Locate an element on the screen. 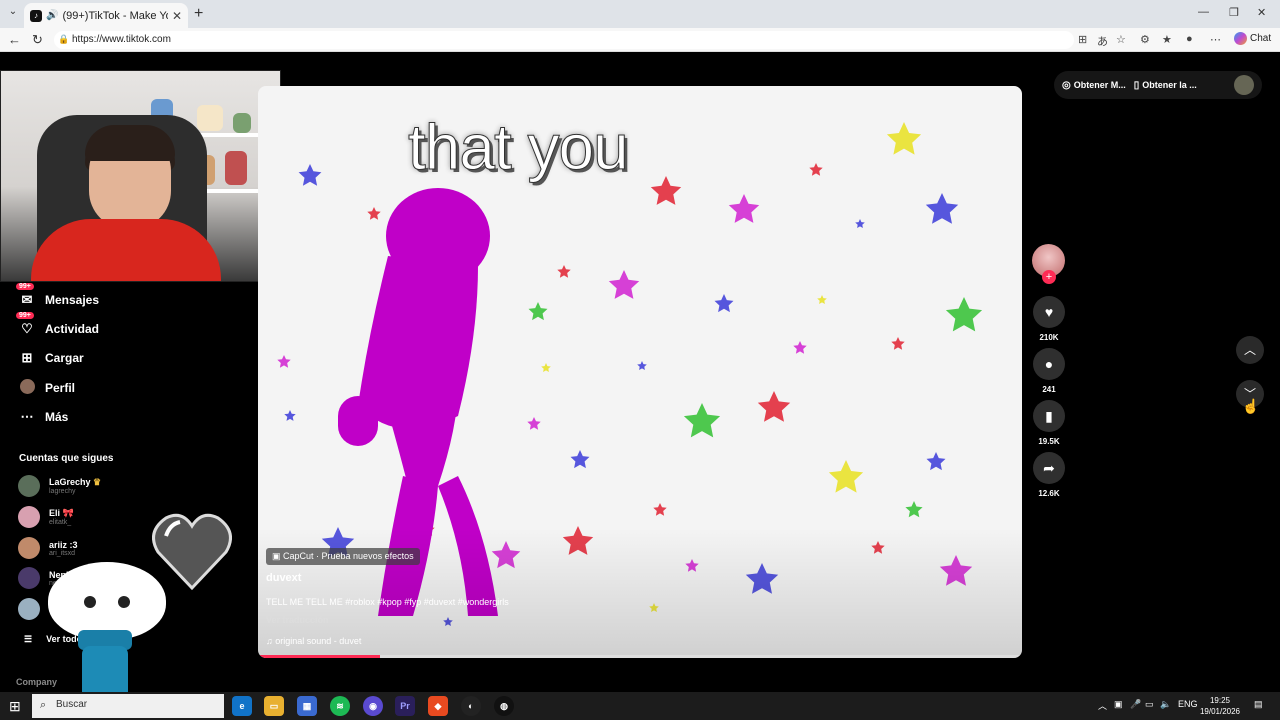 The width and height of the screenshot is (1280, 720). favorite-star-icon: ☆ is located at coordinates (1121, 39).